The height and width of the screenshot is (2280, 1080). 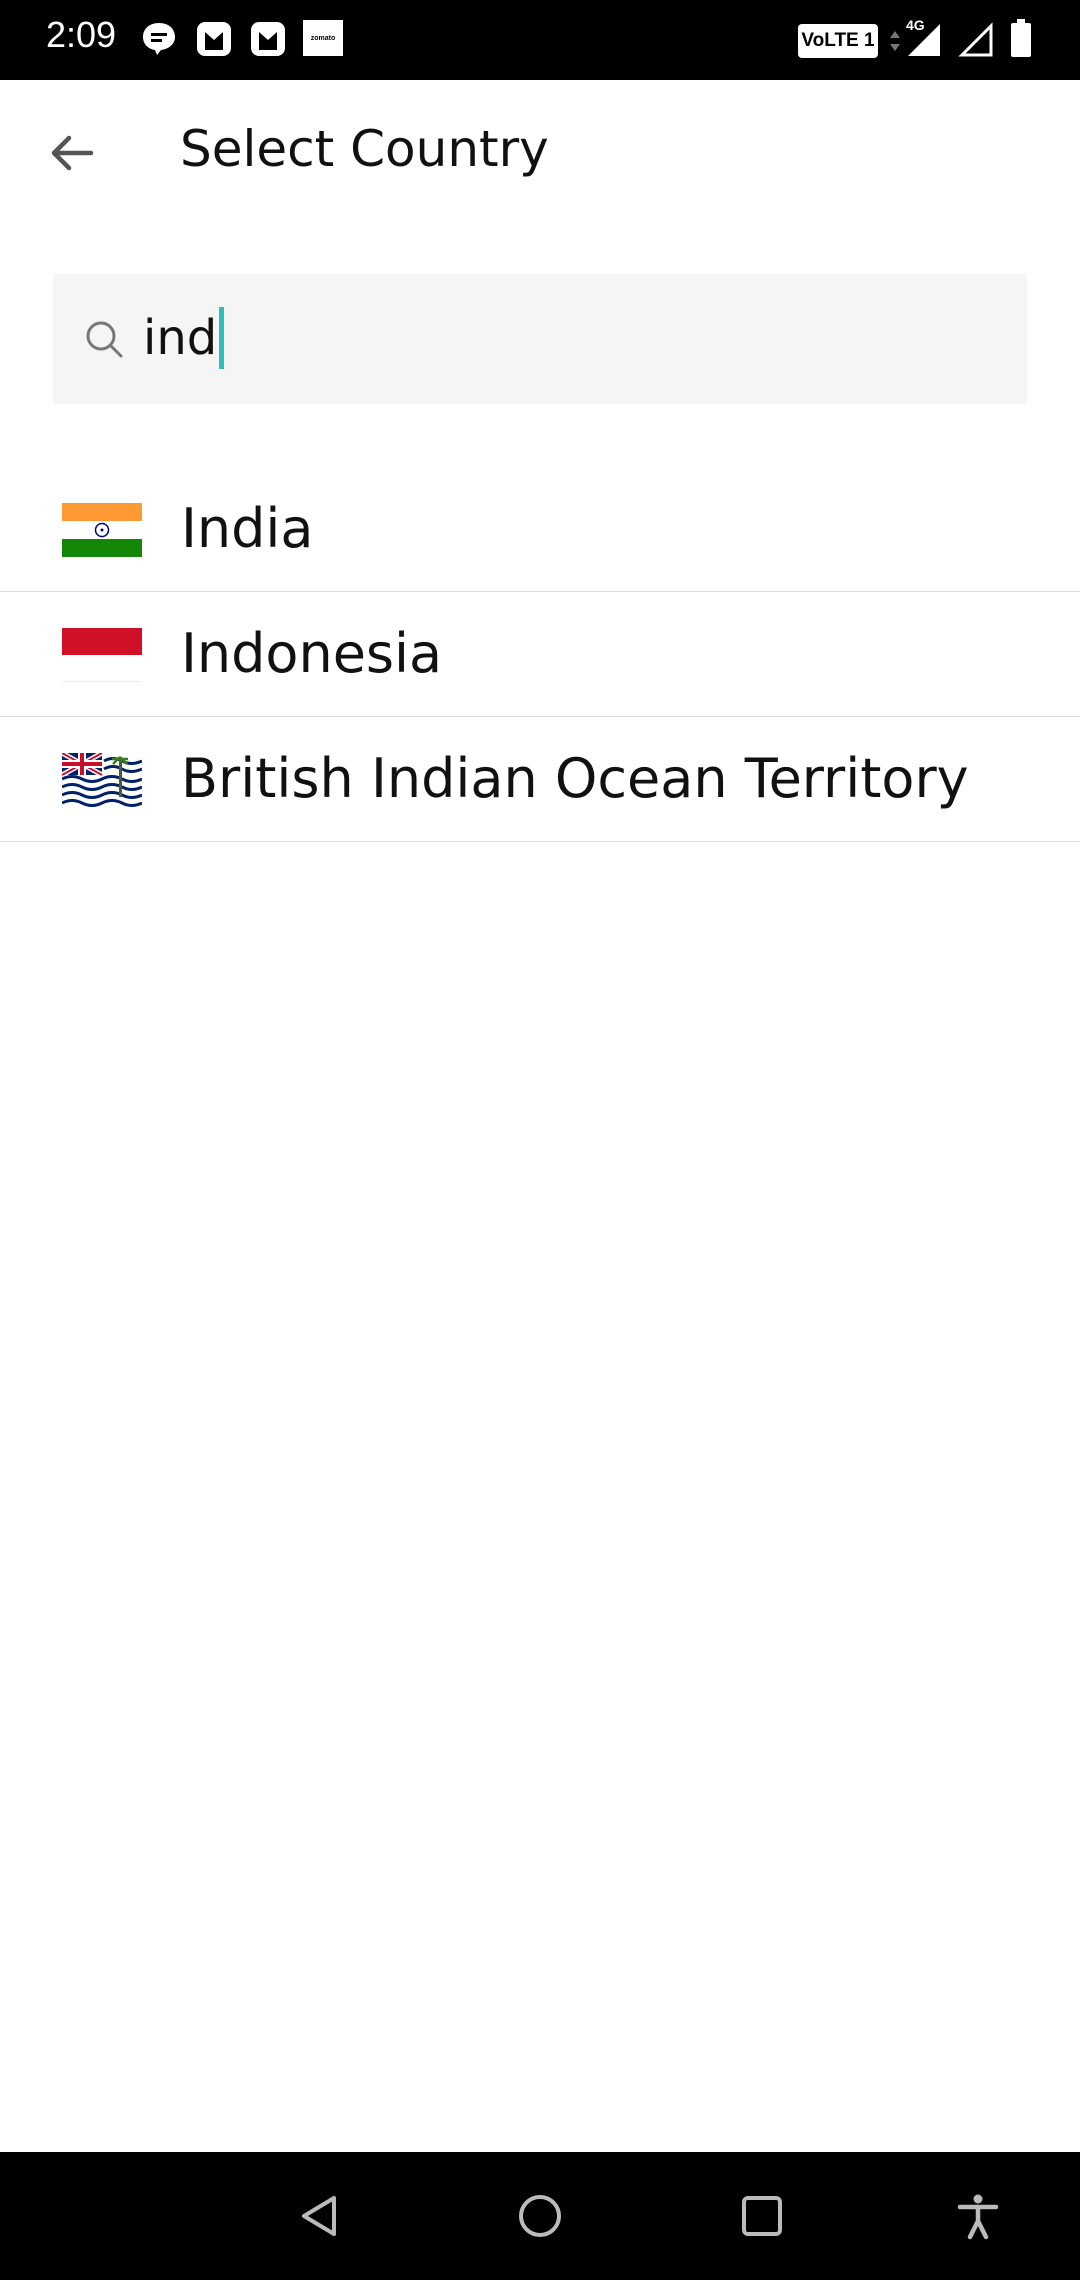 What do you see at coordinates (159, 39) in the screenshot?
I see `chat-bubble-icon` at bounding box center [159, 39].